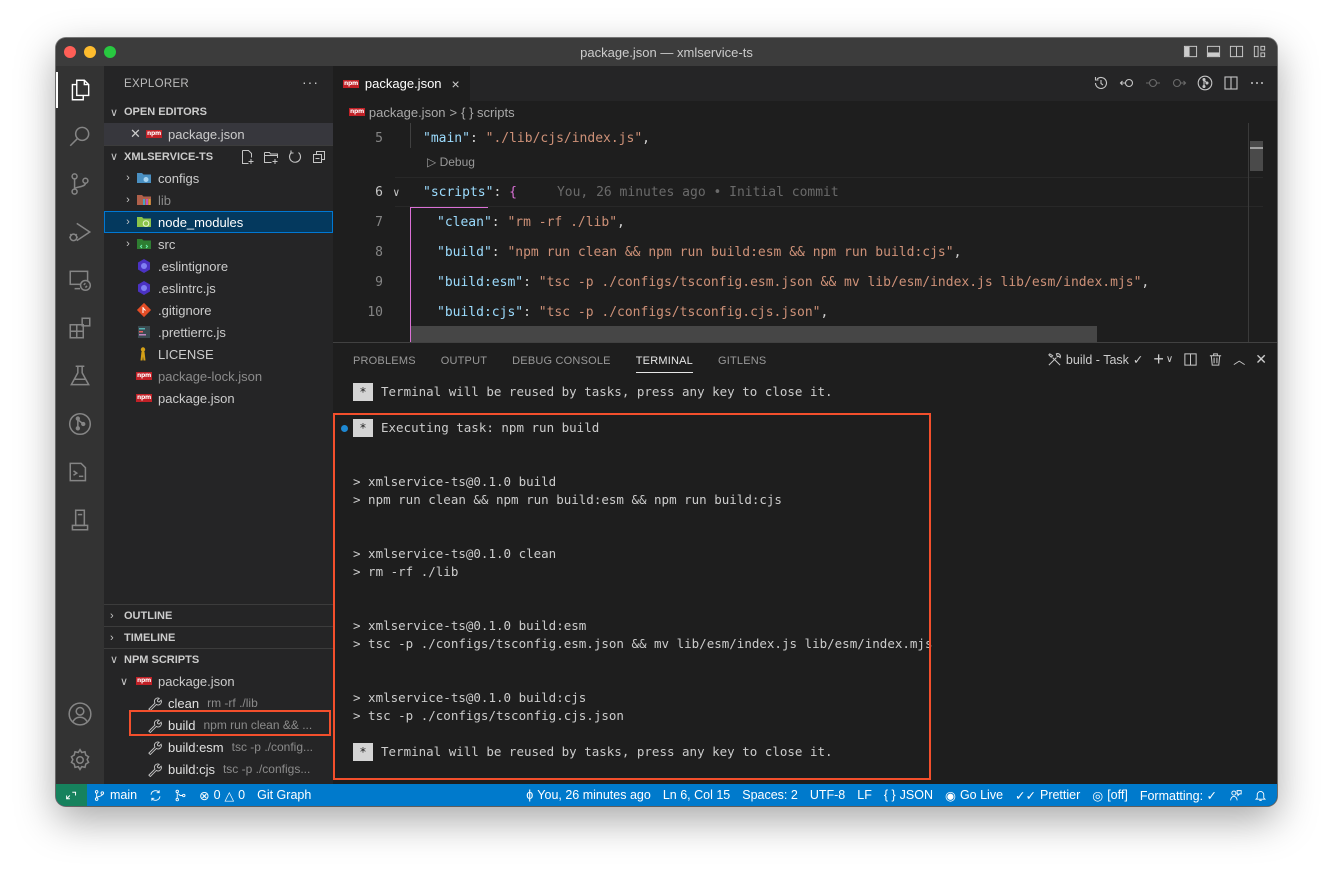 Image resolution: width=1333 pixels, height=880 pixels. I want to click on tab-problems: PROBLEMS, so click(384, 360).